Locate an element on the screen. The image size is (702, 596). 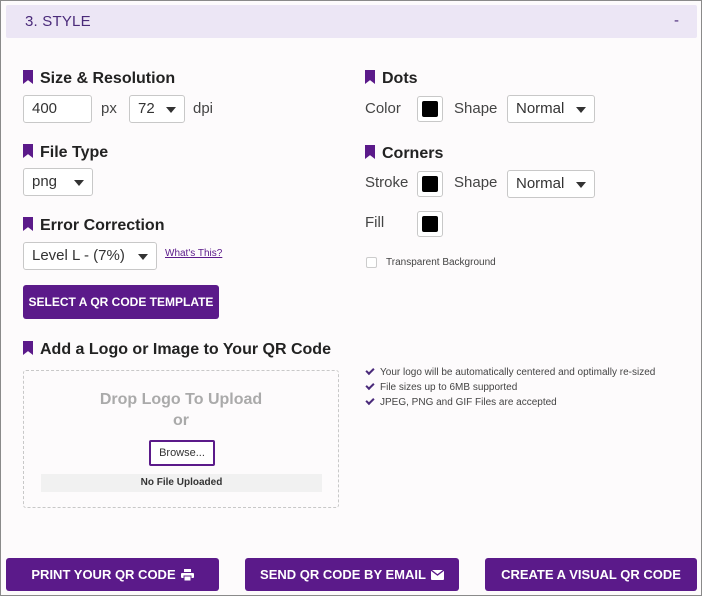
dots-color-label: Color is located at coordinates (383, 108).